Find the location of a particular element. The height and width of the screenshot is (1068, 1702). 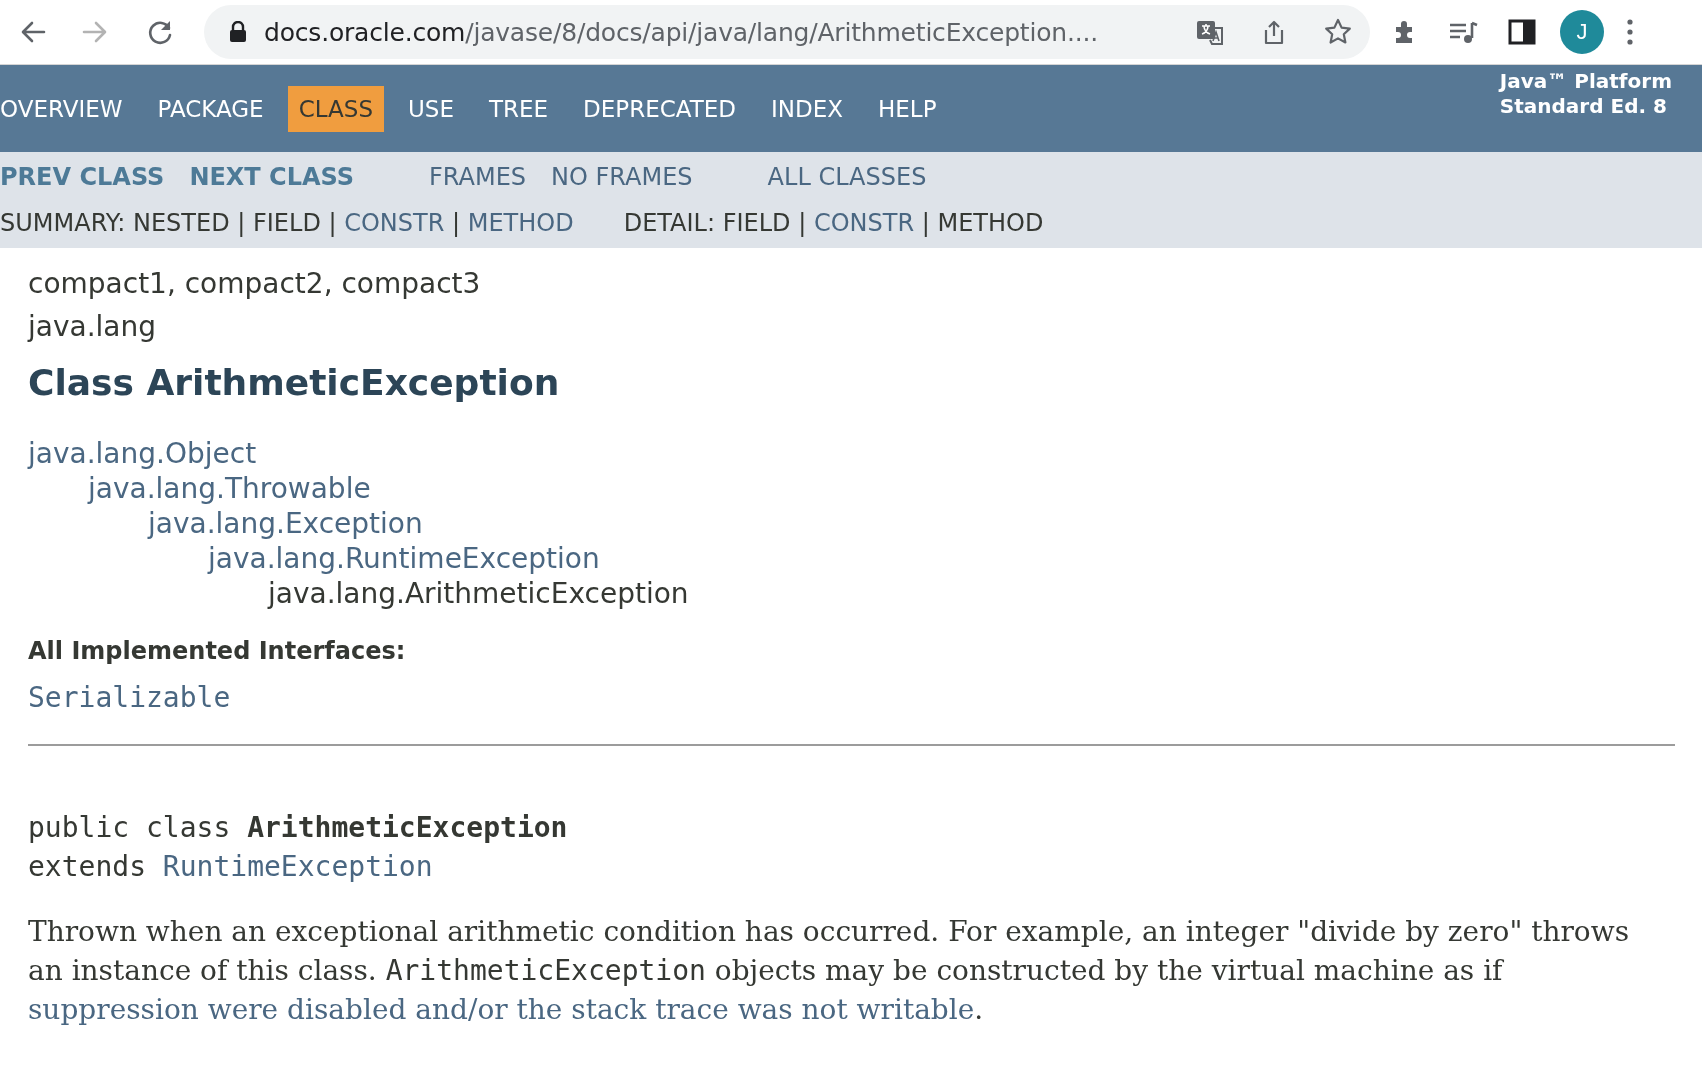

interfaces-heading: All Implemented Interfaces: is located at coordinates (217, 651).